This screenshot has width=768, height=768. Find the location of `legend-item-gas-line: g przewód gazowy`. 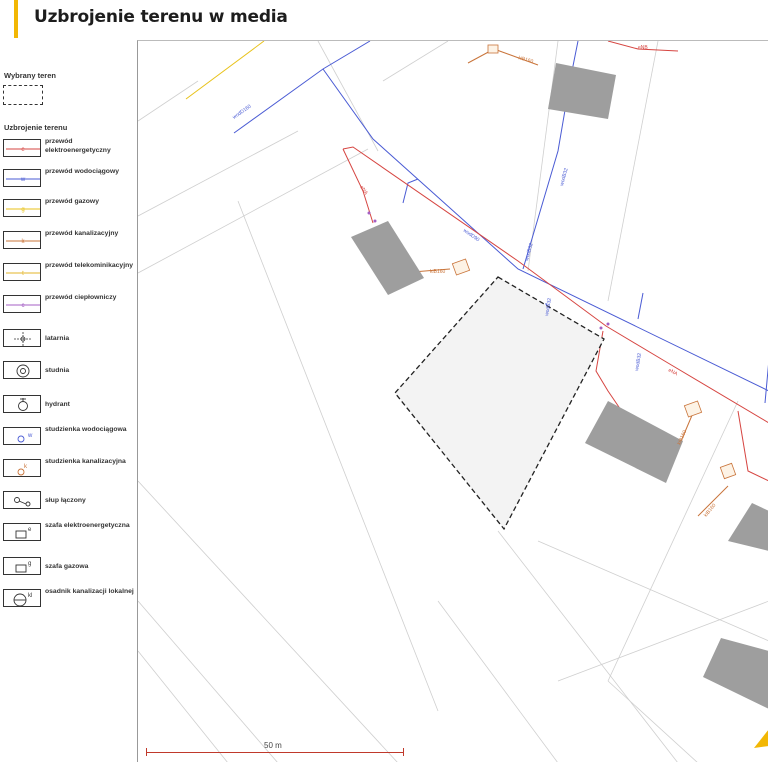

legend-item-gas-line: g przewód gazowy is located at coordinates (69, 209).